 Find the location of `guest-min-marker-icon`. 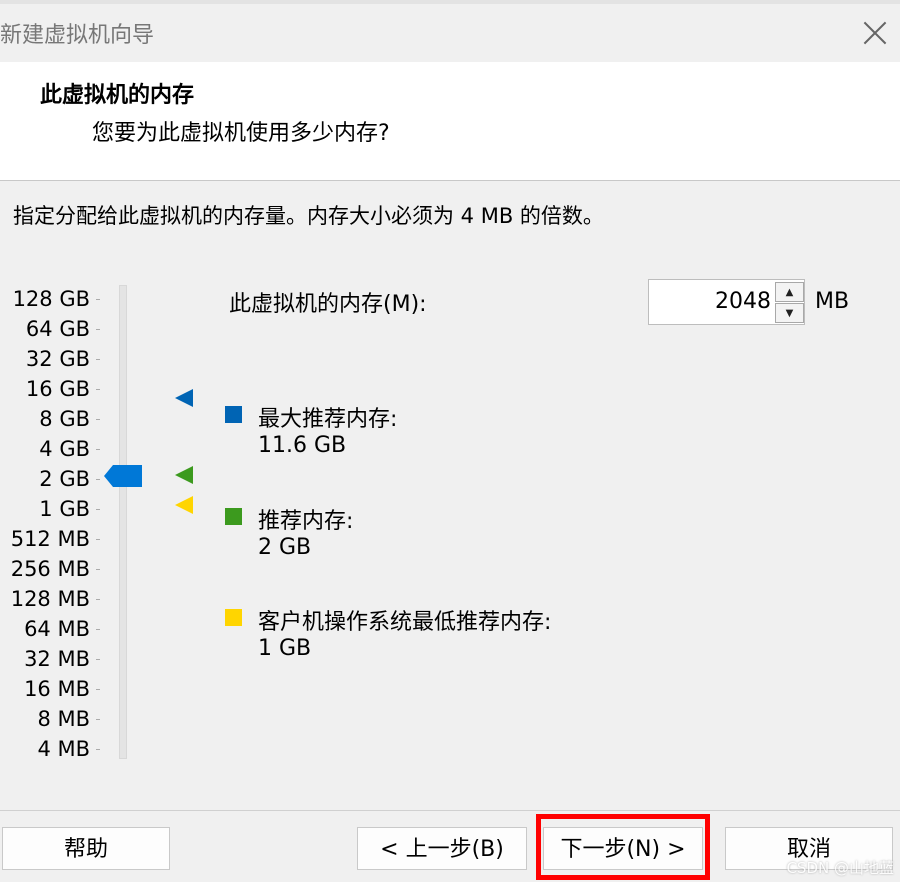

guest-min-marker-icon is located at coordinates (184, 505).